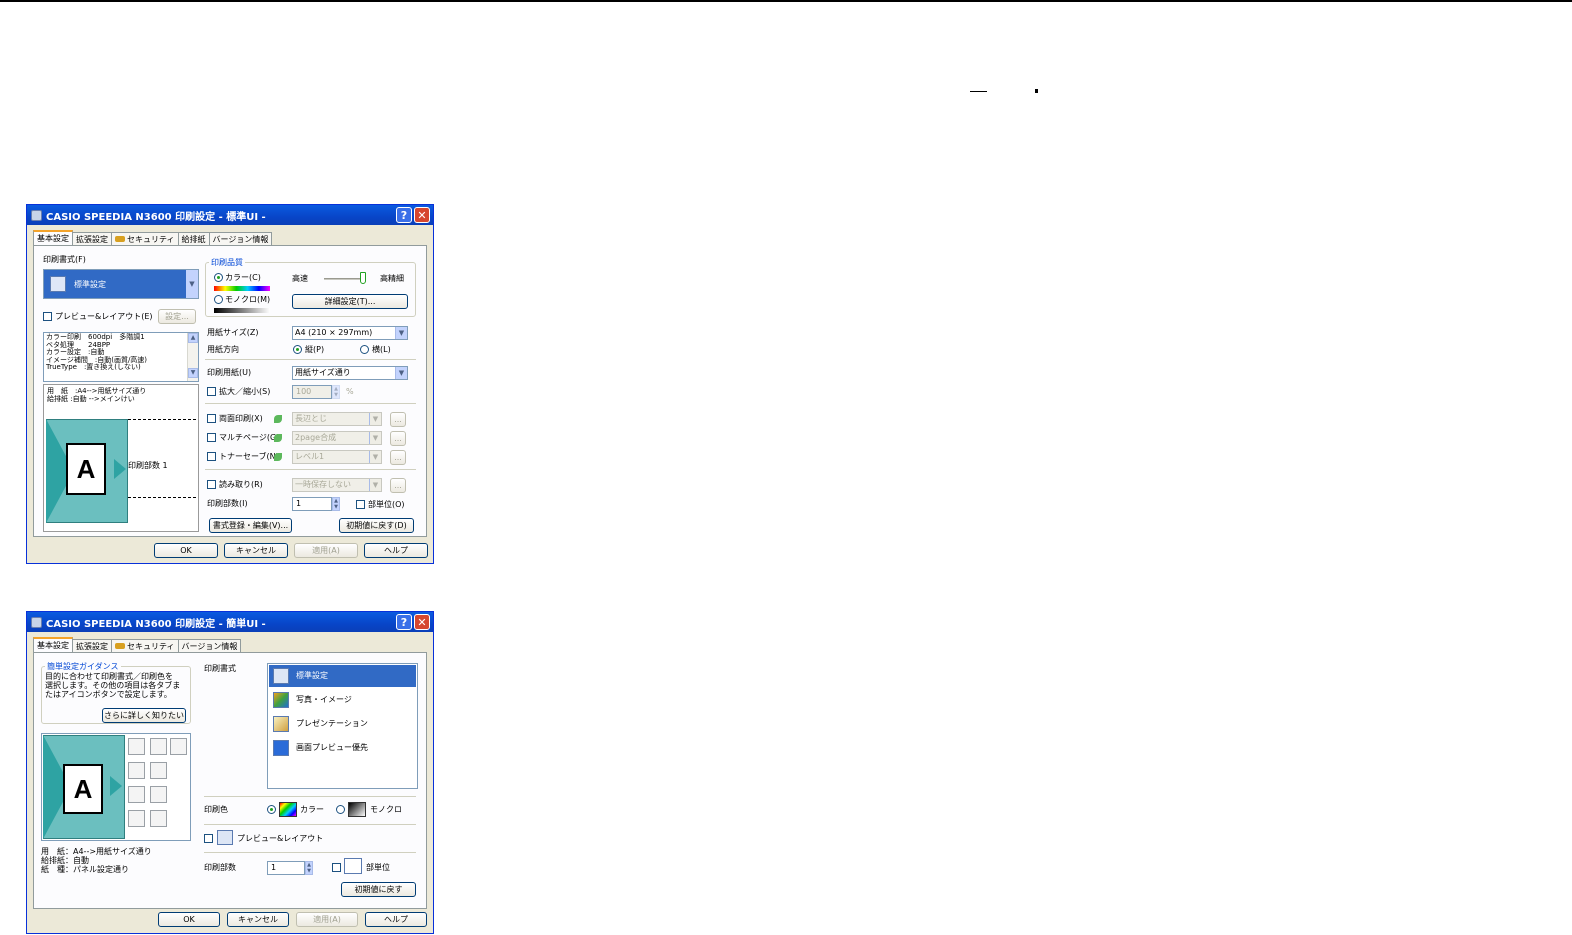  Describe the element at coordinates (337, 485) in the screenshot. I see `readout-select: 一時保存しない ▼` at that location.